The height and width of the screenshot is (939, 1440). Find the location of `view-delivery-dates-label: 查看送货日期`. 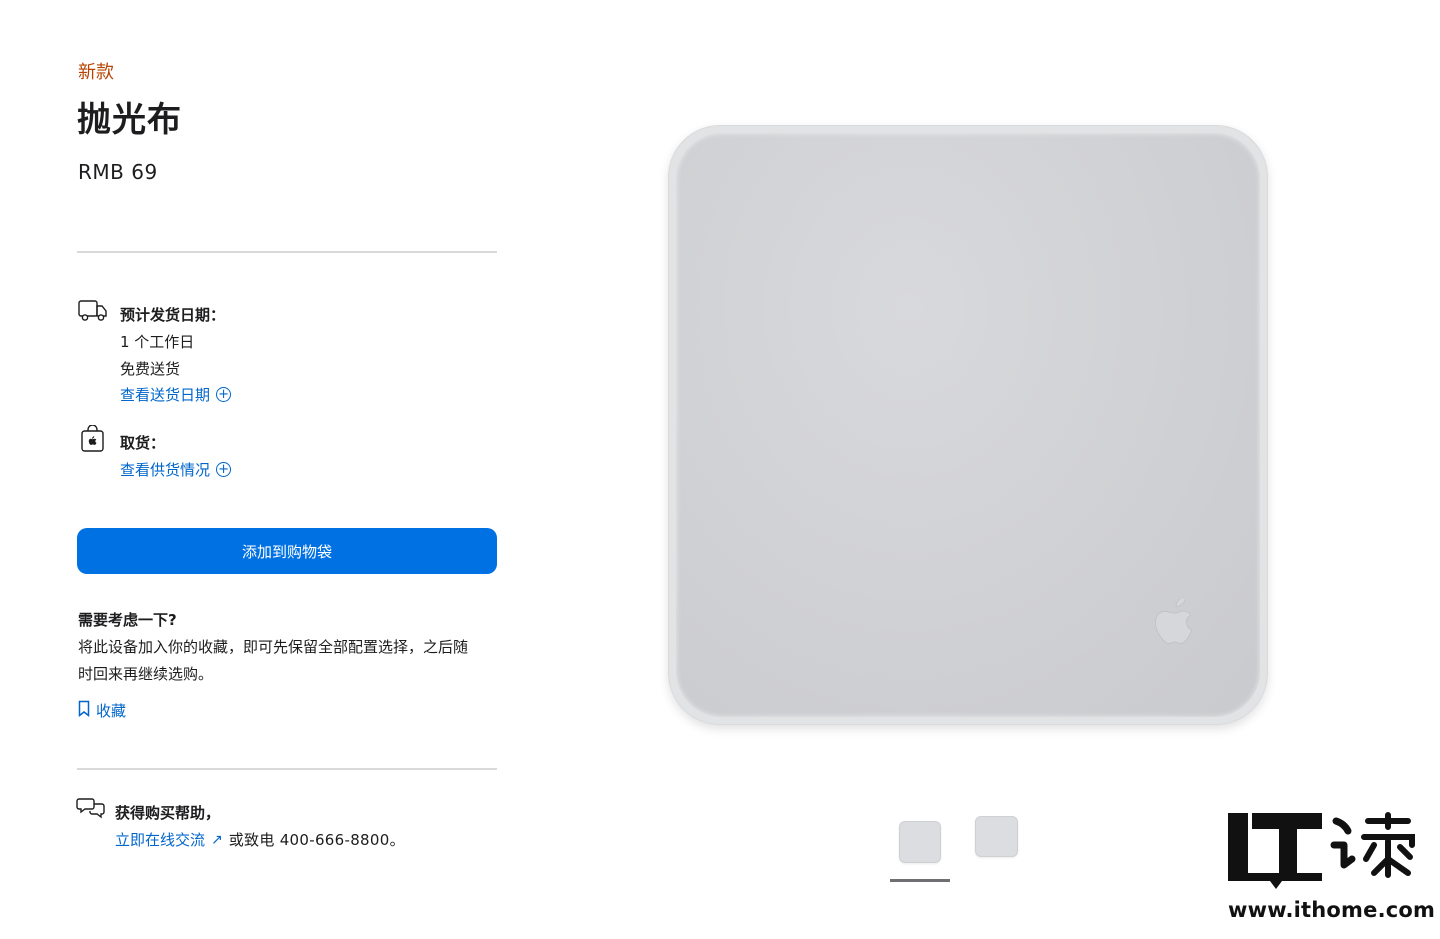

view-delivery-dates-label: 查看送货日期 is located at coordinates (165, 395).